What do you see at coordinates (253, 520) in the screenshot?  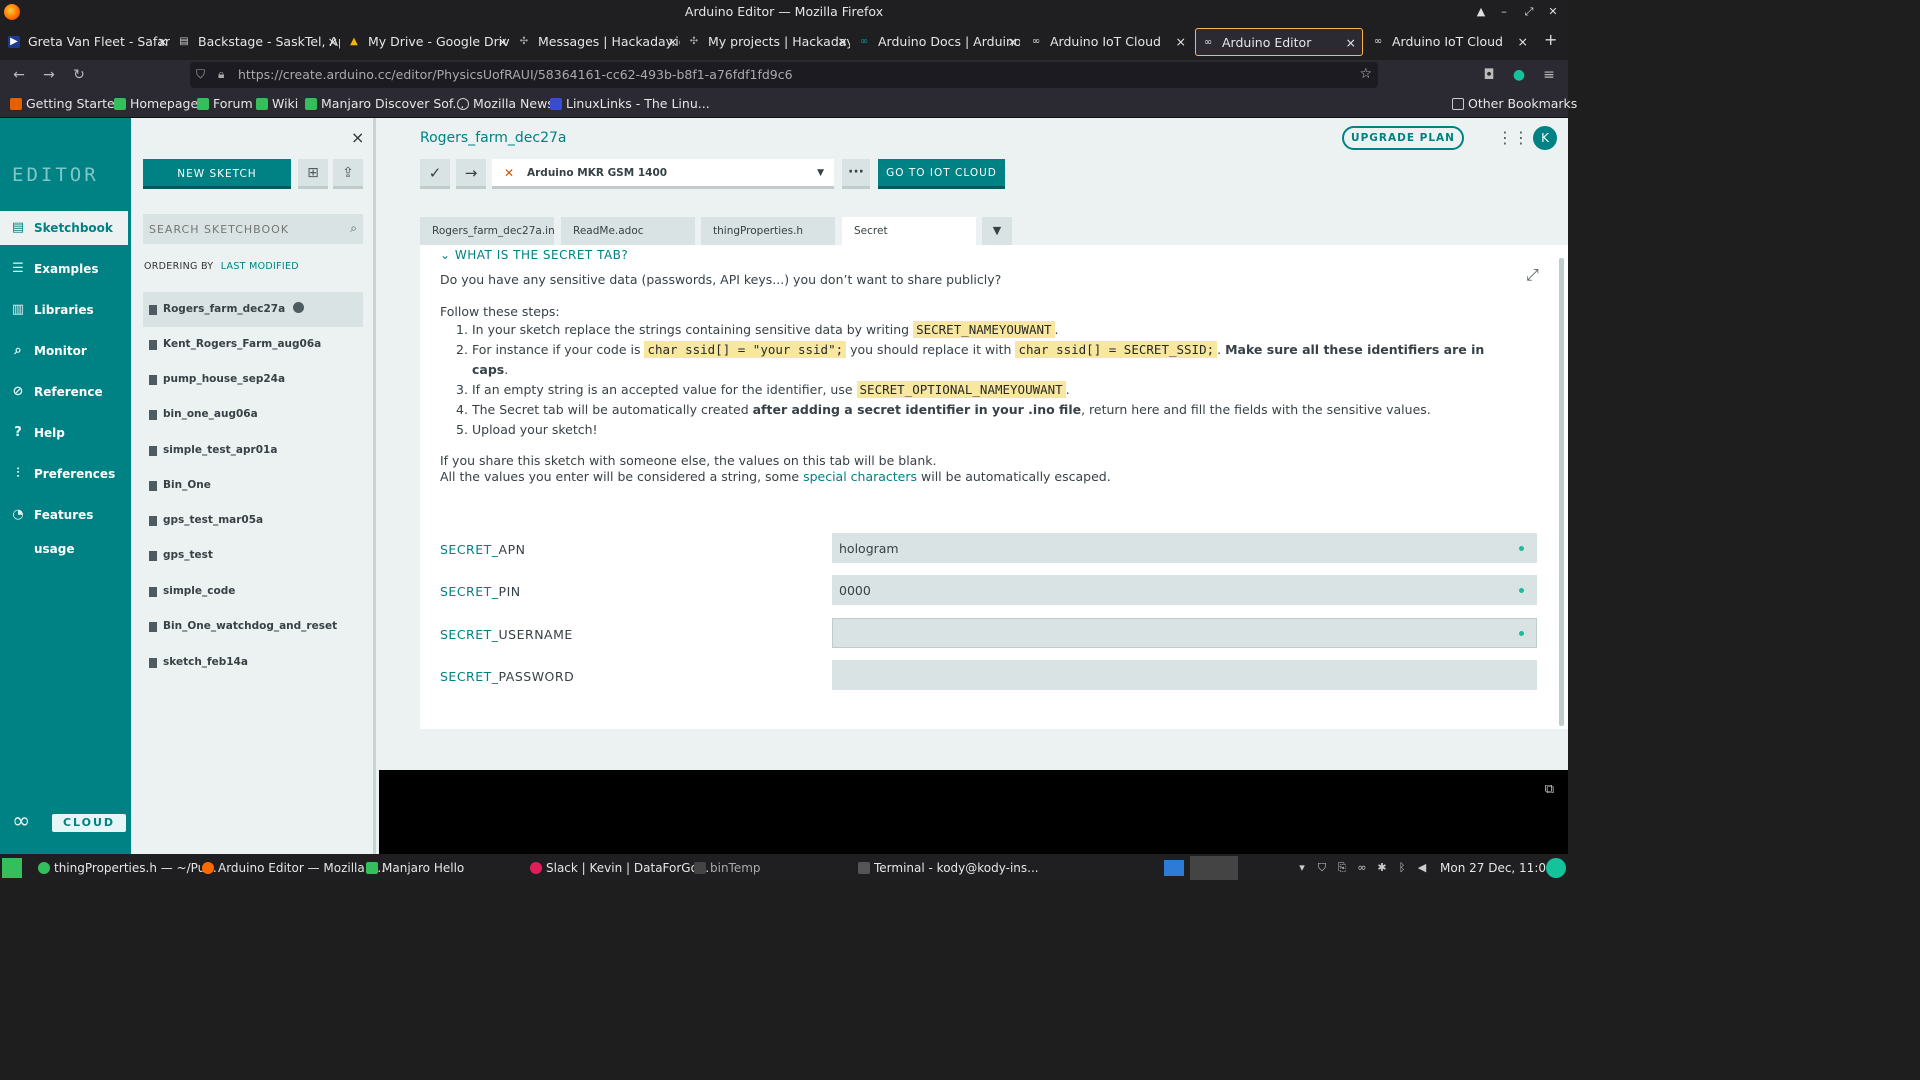 I see `sketch-item: gps_test_mar05a` at bounding box center [253, 520].